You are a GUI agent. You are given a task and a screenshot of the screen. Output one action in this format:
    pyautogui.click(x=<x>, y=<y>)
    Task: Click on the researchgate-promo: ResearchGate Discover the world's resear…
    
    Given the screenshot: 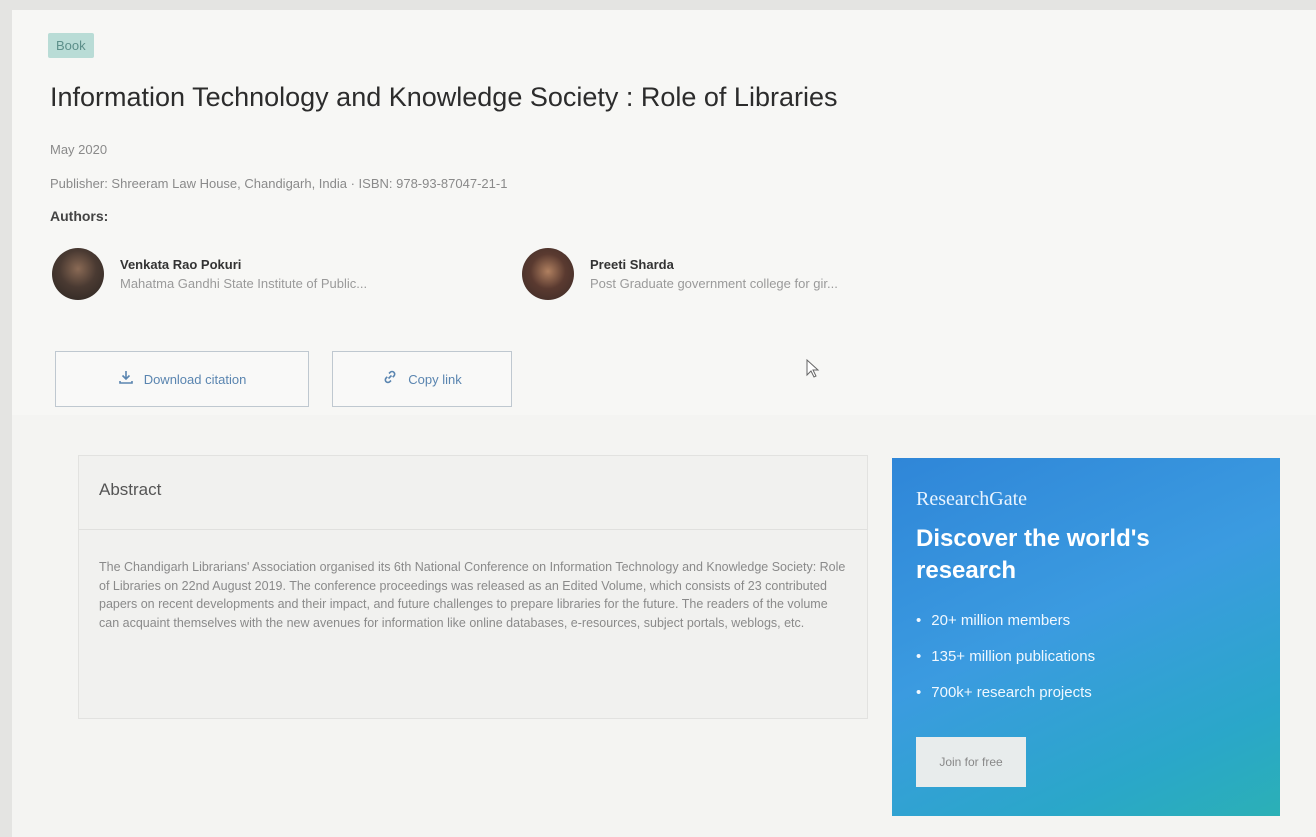 What is the action you would take?
    pyautogui.click(x=1086, y=637)
    